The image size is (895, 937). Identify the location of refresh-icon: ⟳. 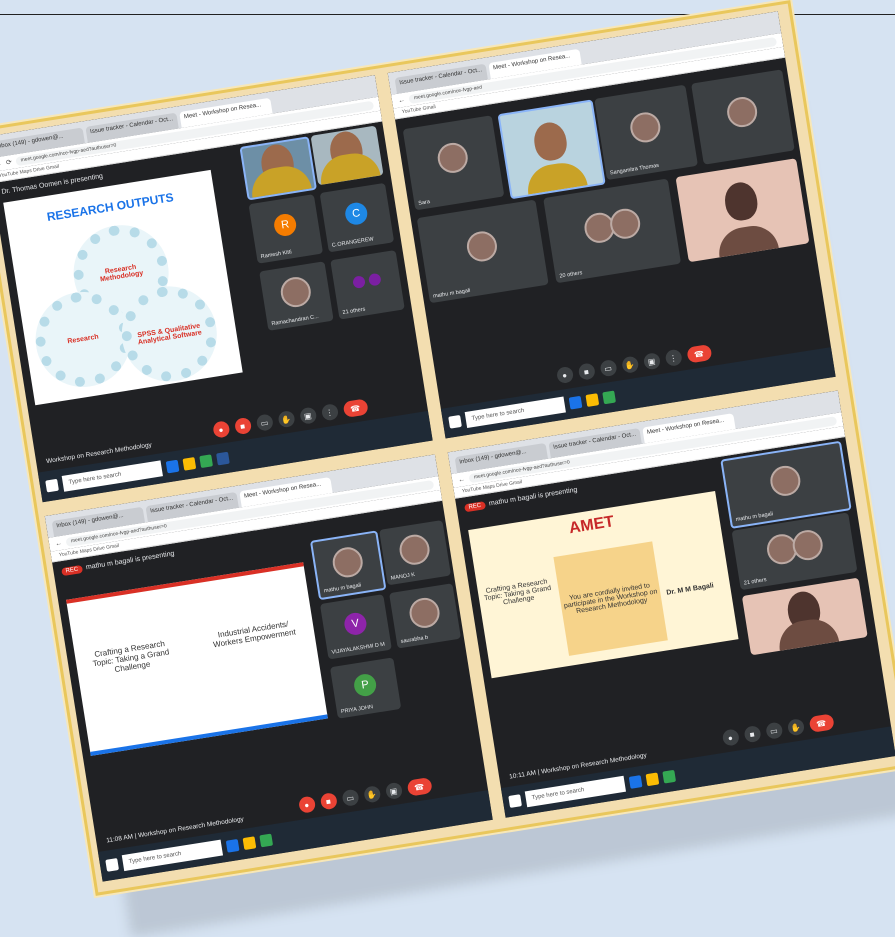
(9, 162).